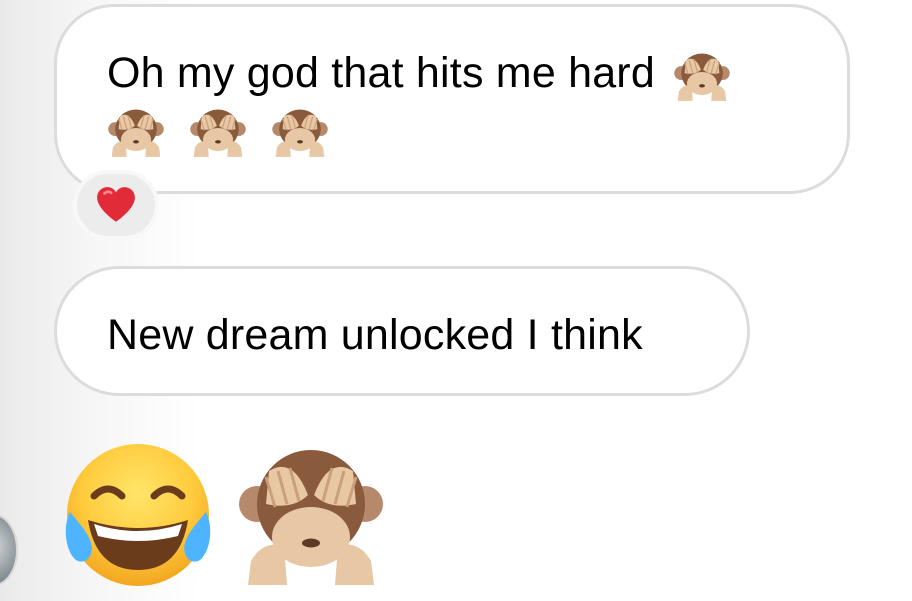 The width and height of the screenshot is (912, 601). I want to click on red-heart-icon, so click(116, 204).